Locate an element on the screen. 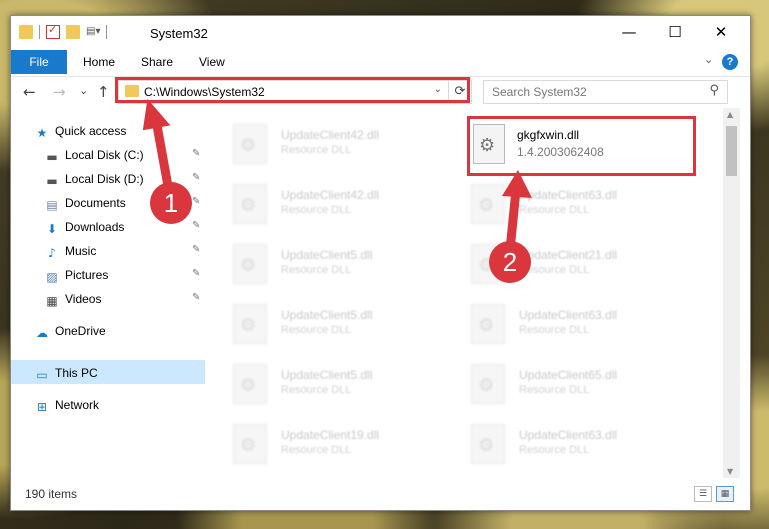 The image size is (769, 529). new-folder-icon is located at coordinates (73, 32).